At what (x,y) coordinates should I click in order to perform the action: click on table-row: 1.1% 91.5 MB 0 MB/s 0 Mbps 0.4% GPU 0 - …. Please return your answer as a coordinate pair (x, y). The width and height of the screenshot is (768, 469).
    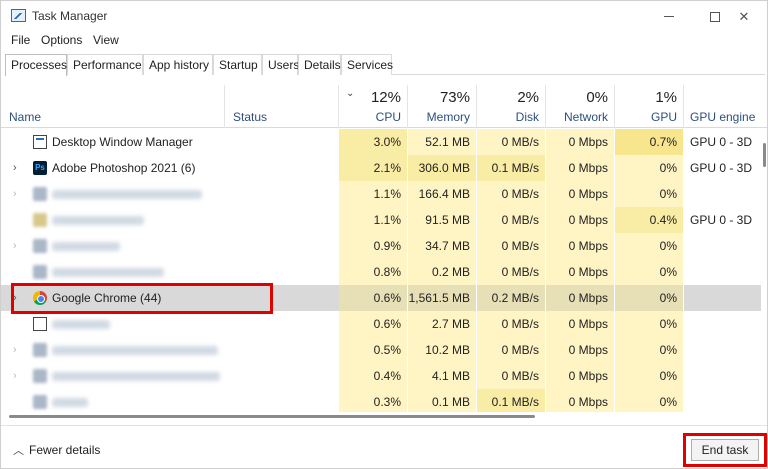
    Looking at the image, I should click on (381, 220).